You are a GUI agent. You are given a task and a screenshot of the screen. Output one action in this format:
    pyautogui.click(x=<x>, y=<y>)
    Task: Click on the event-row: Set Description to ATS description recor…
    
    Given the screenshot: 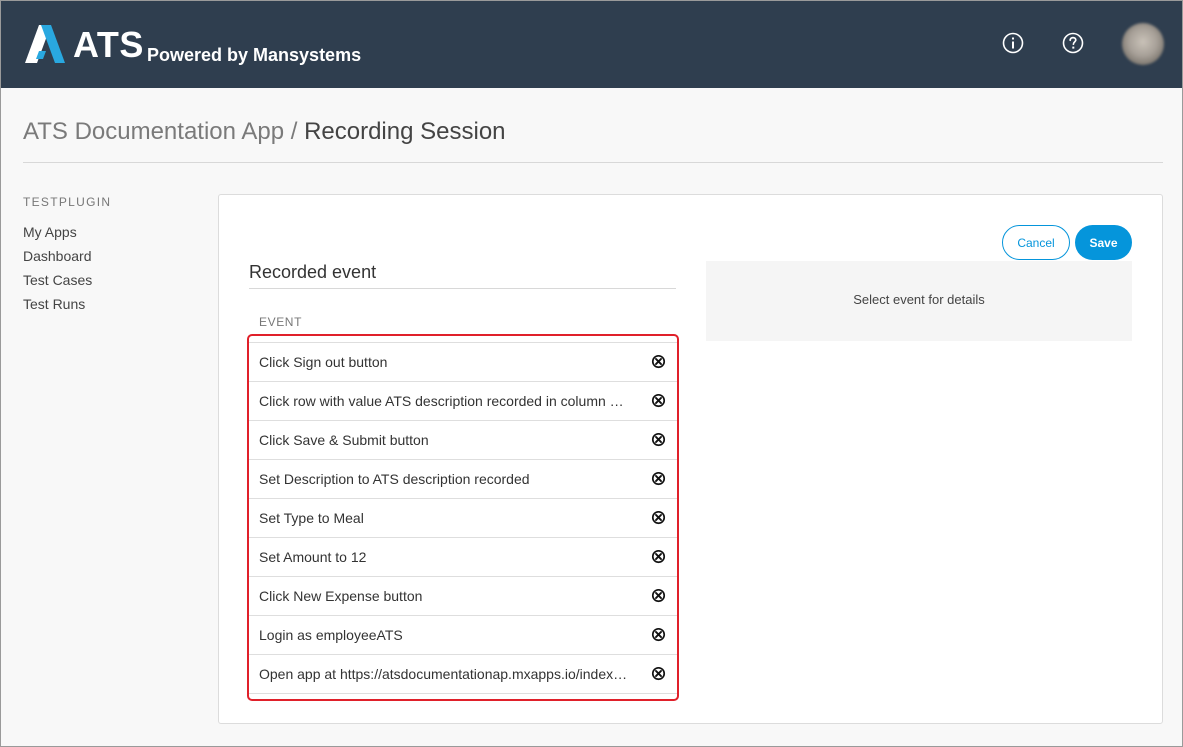 What is the action you would take?
    pyautogui.click(x=463, y=479)
    